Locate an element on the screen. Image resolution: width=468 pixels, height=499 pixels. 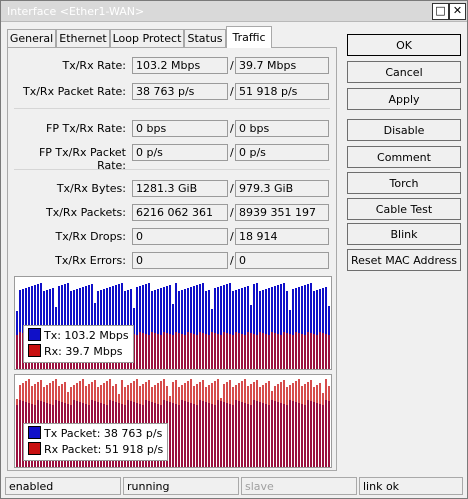
ok-button: OK is located at coordinates (404, 45).